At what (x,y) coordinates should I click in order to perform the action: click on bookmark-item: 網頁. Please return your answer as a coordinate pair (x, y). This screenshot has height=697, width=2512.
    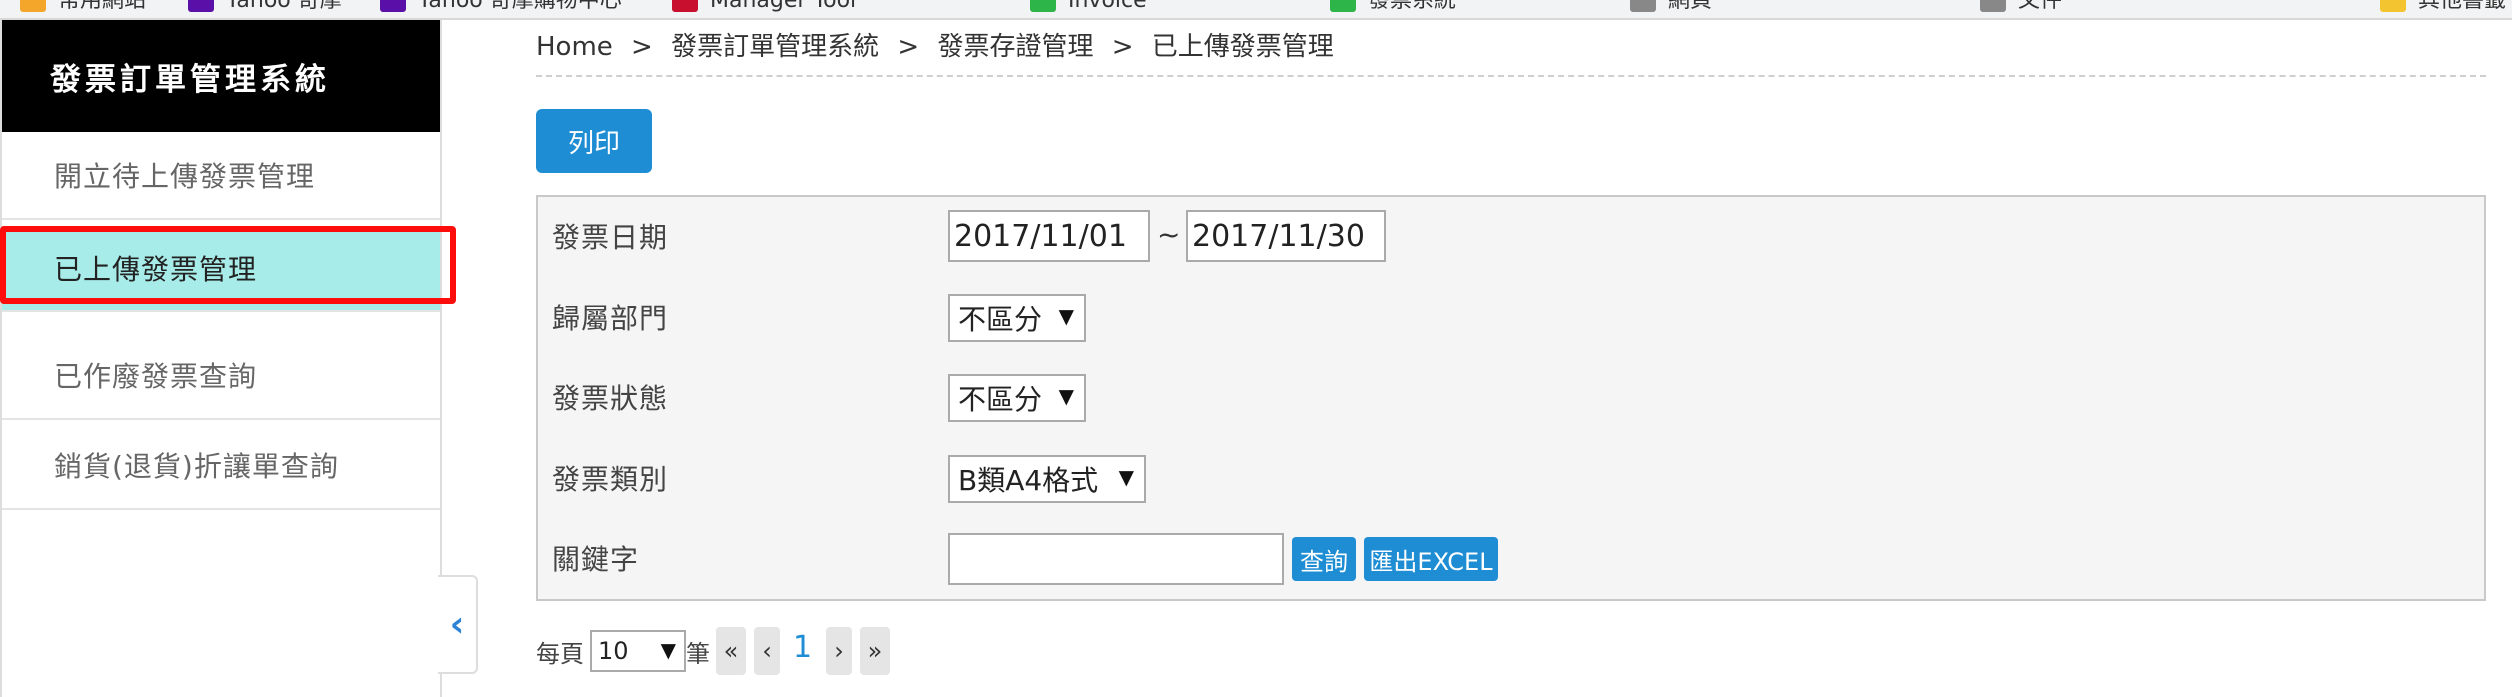
    Looking at the image, I should click on (1671, 6).